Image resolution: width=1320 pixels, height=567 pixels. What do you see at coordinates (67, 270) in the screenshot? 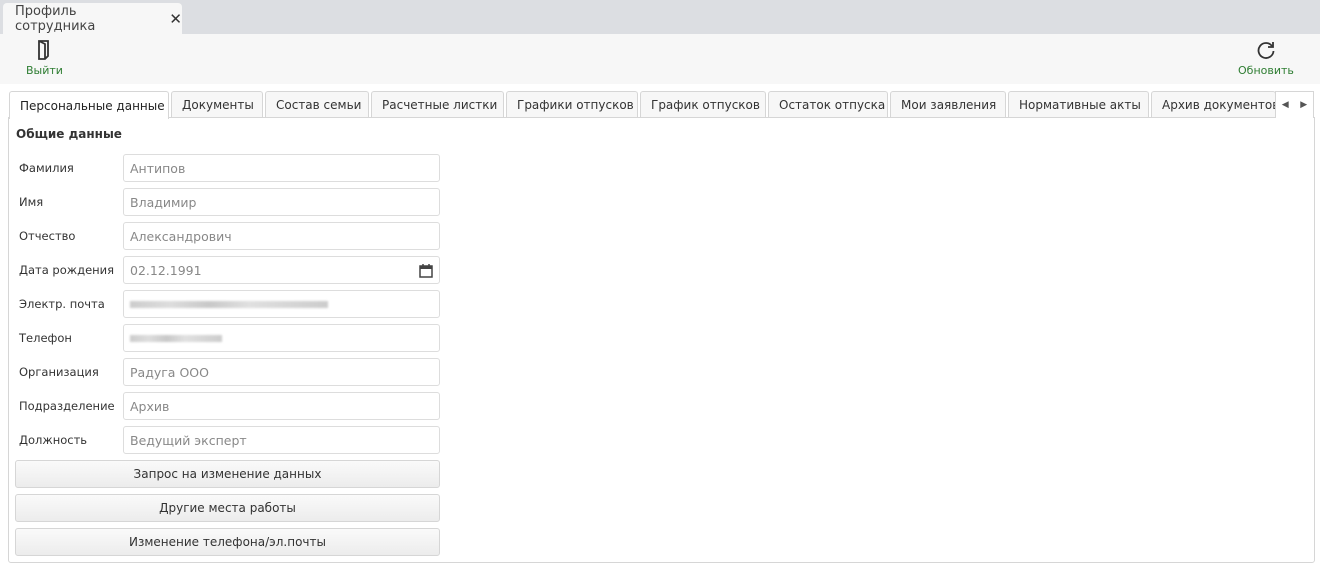
I see `field-label: Дата рождения` at bounding box center [67, 270].